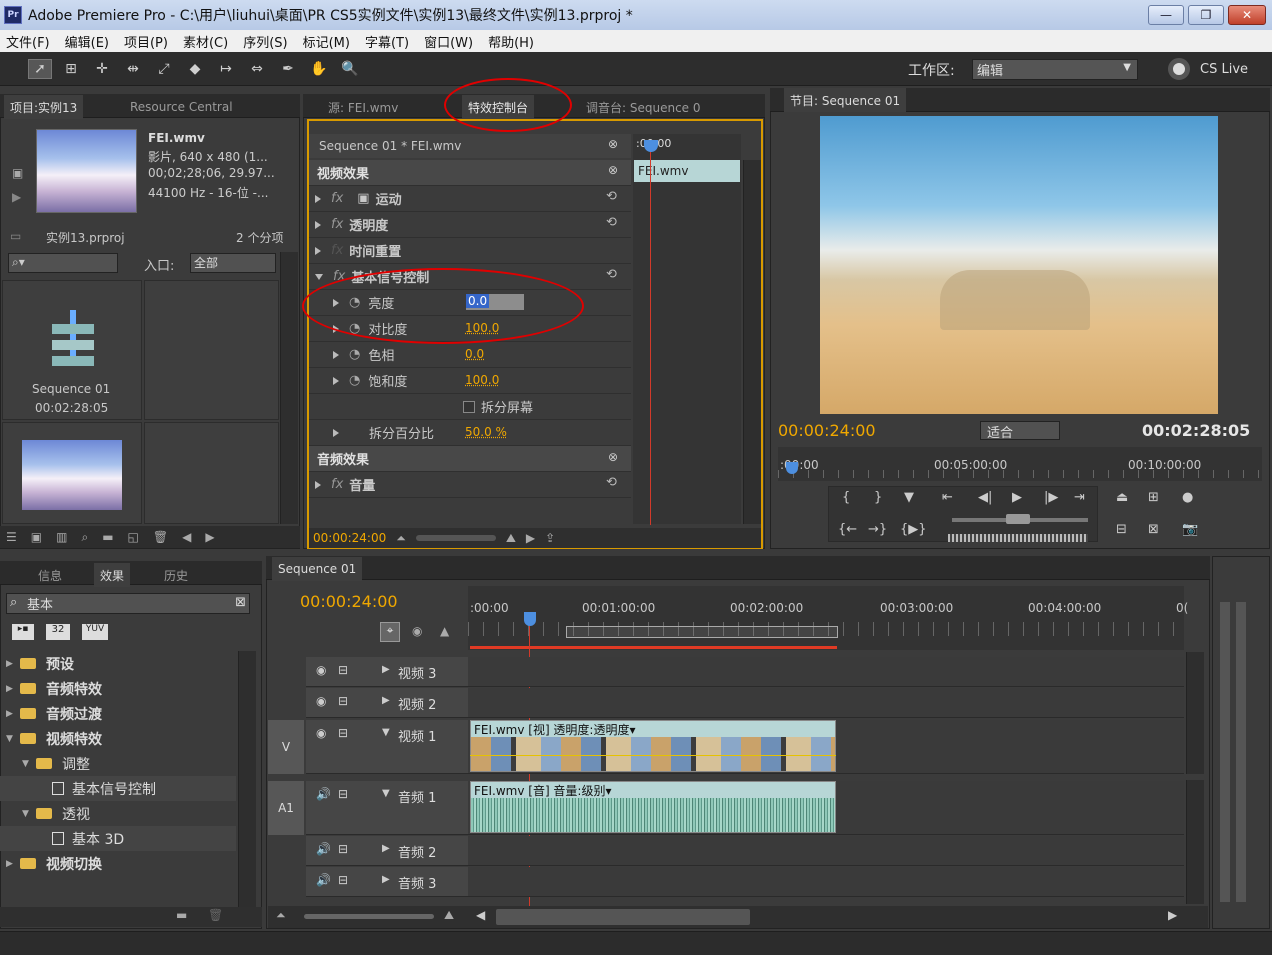  I want to click on timeline-timecode: 00:00:24:00, so click(349, 601).